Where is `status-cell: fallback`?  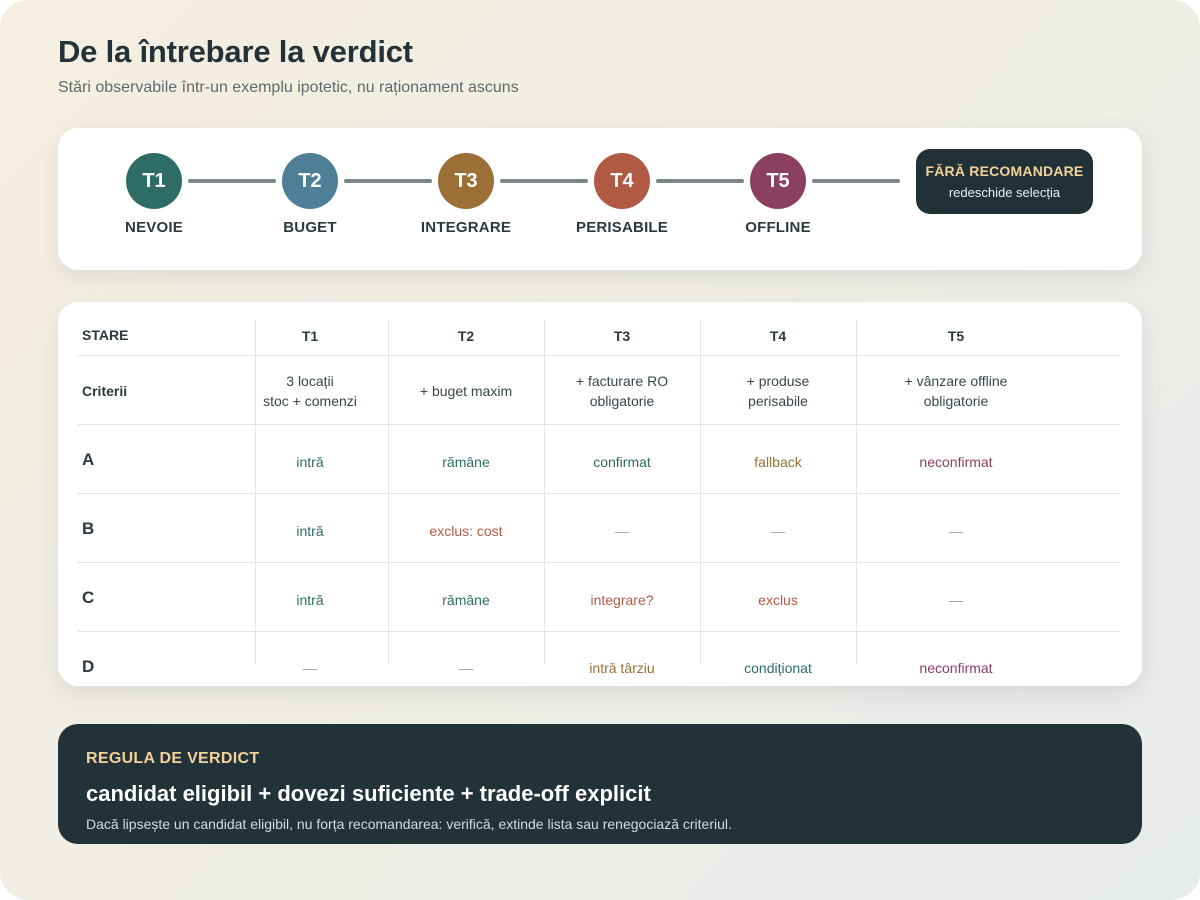
status-cell: fallback is located at coordinates (778, 462).